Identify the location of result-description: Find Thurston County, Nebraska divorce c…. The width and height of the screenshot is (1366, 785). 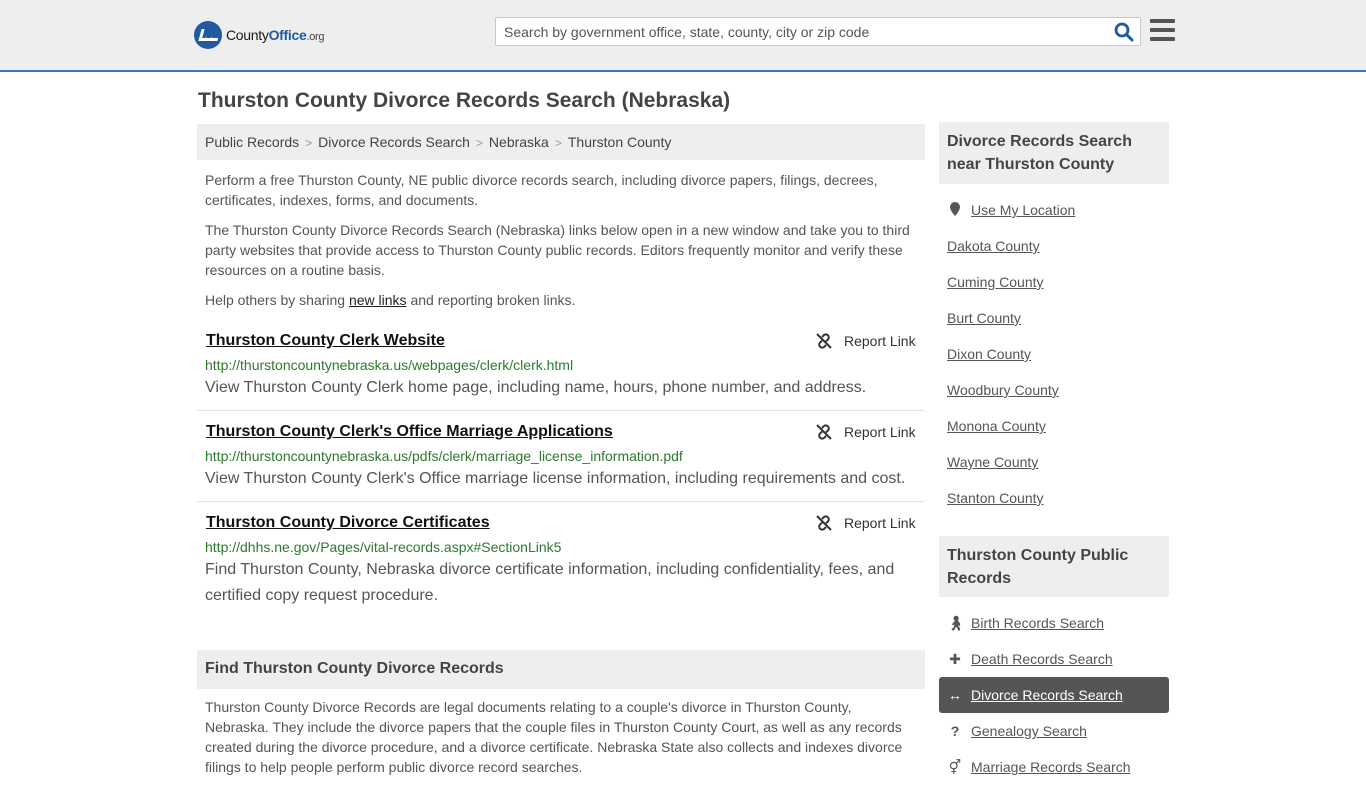
(550, 582).